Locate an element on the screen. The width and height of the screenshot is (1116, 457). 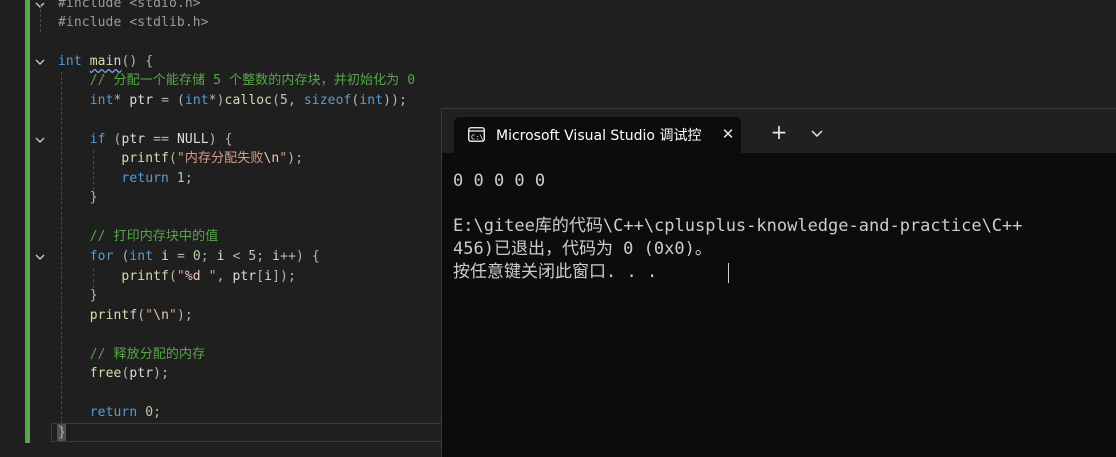
code-line: return 0; is located at coordinates (125, 412).